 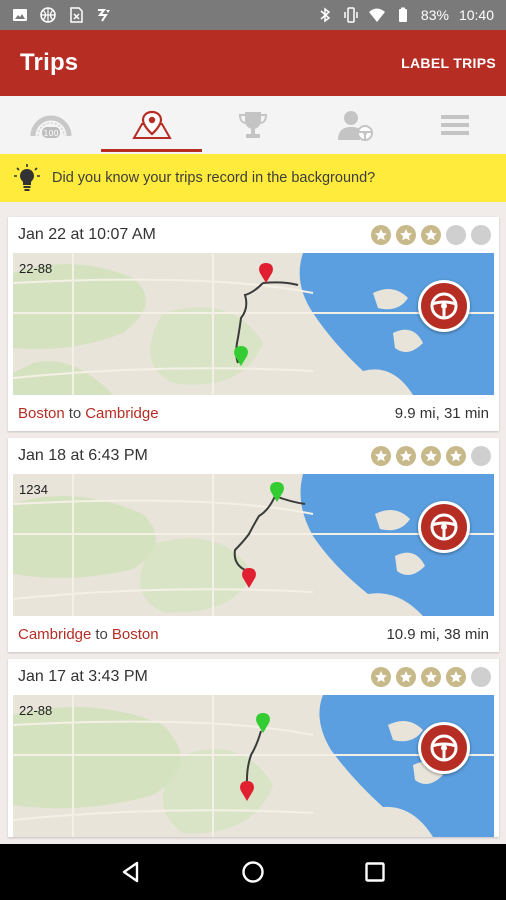 I want to click on tab-profile, so click(x=354, y=125).